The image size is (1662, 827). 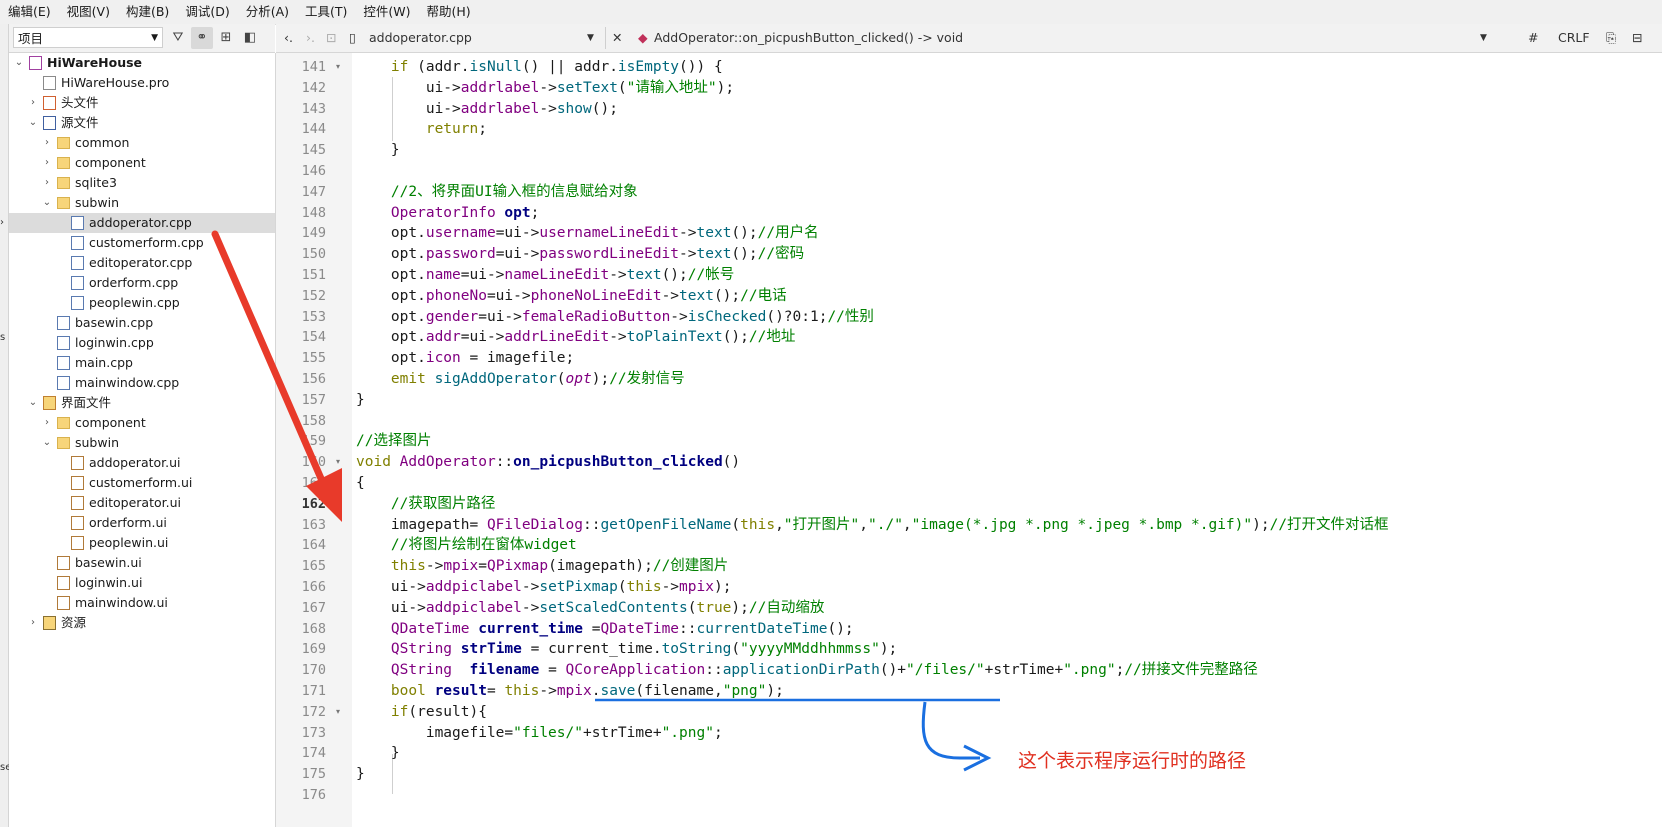 What do you see at coordinates (142, 563) in the screenshot?
I see `tree-item: basewin.ui` at bounding box center [142, 563].